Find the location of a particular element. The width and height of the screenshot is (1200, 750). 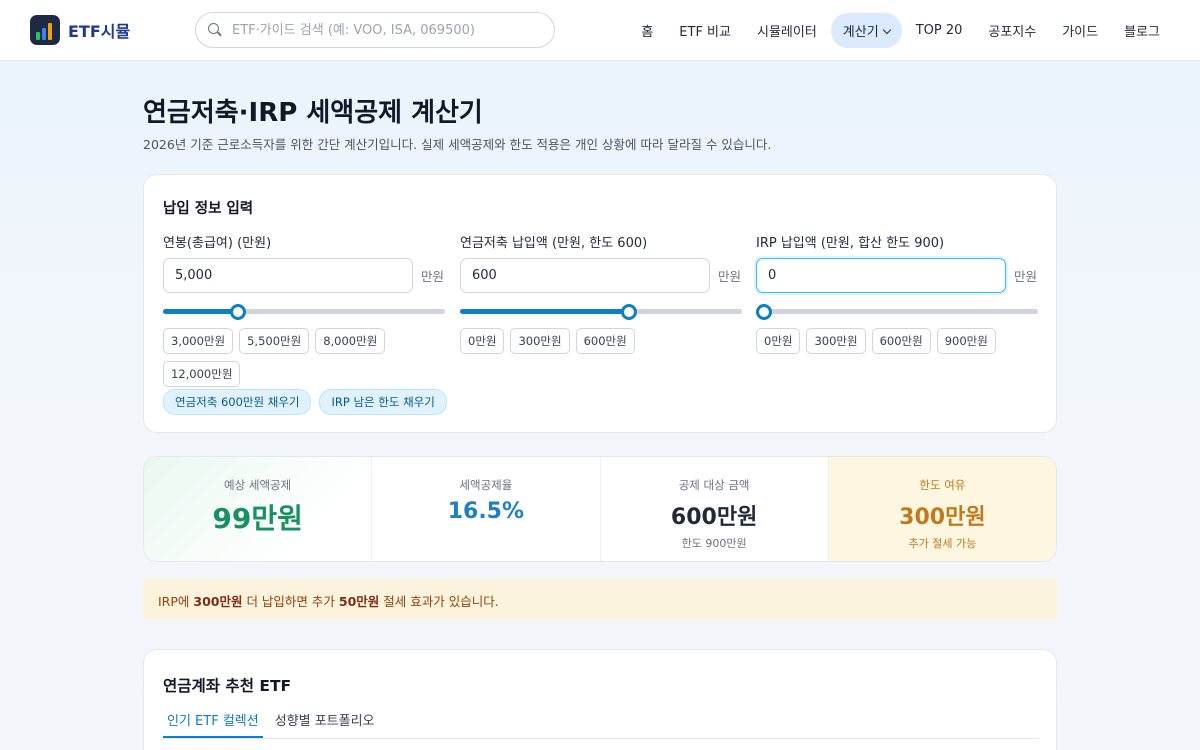

brand-logo: ETF시뮬 is located at coordinates (80, 30).